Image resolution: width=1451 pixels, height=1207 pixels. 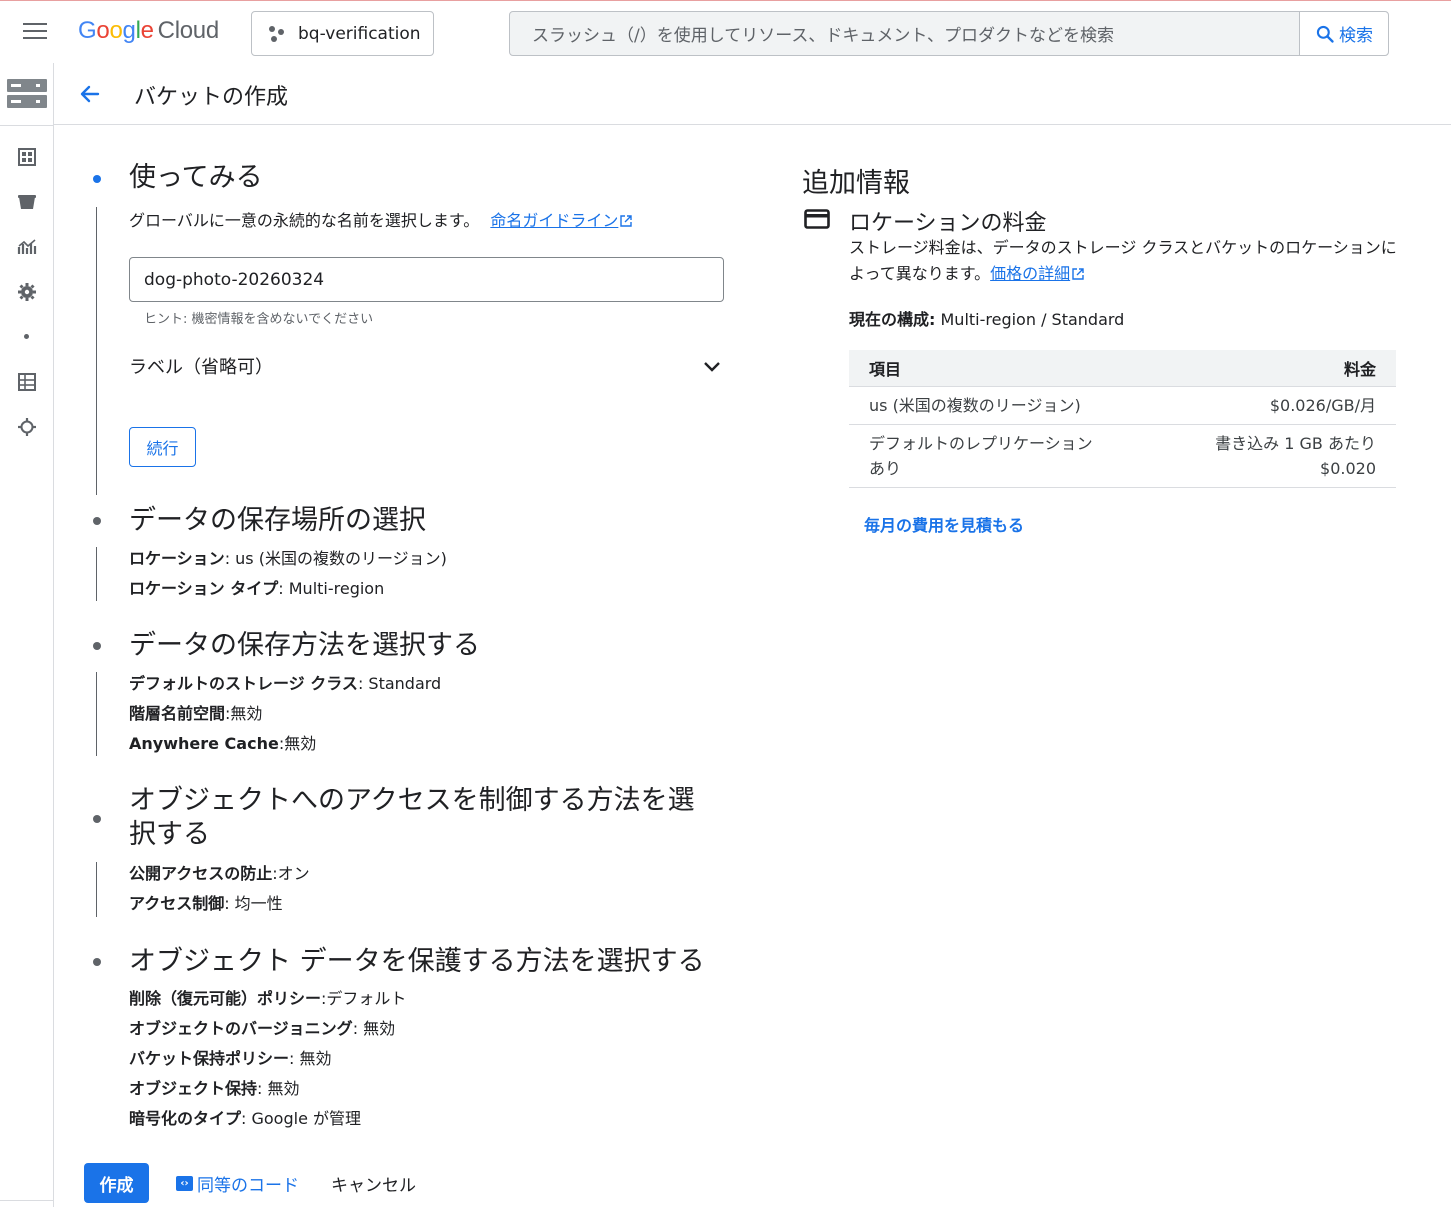 I want to click on search-button-label: 検索, so click(x=1356, y=36).